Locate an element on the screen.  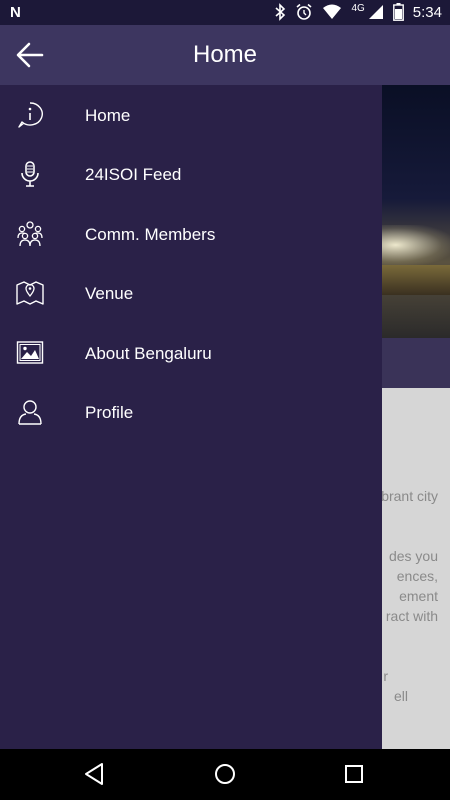
hero-caption-band is located at coordinates (416, 363).